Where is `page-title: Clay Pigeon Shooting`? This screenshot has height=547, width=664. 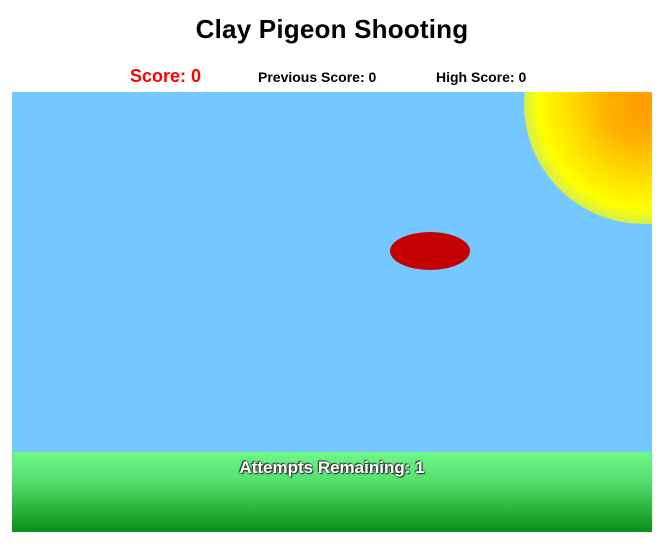
page-title: Clay Pigeon Shooting is located at coordinates (332, 29).